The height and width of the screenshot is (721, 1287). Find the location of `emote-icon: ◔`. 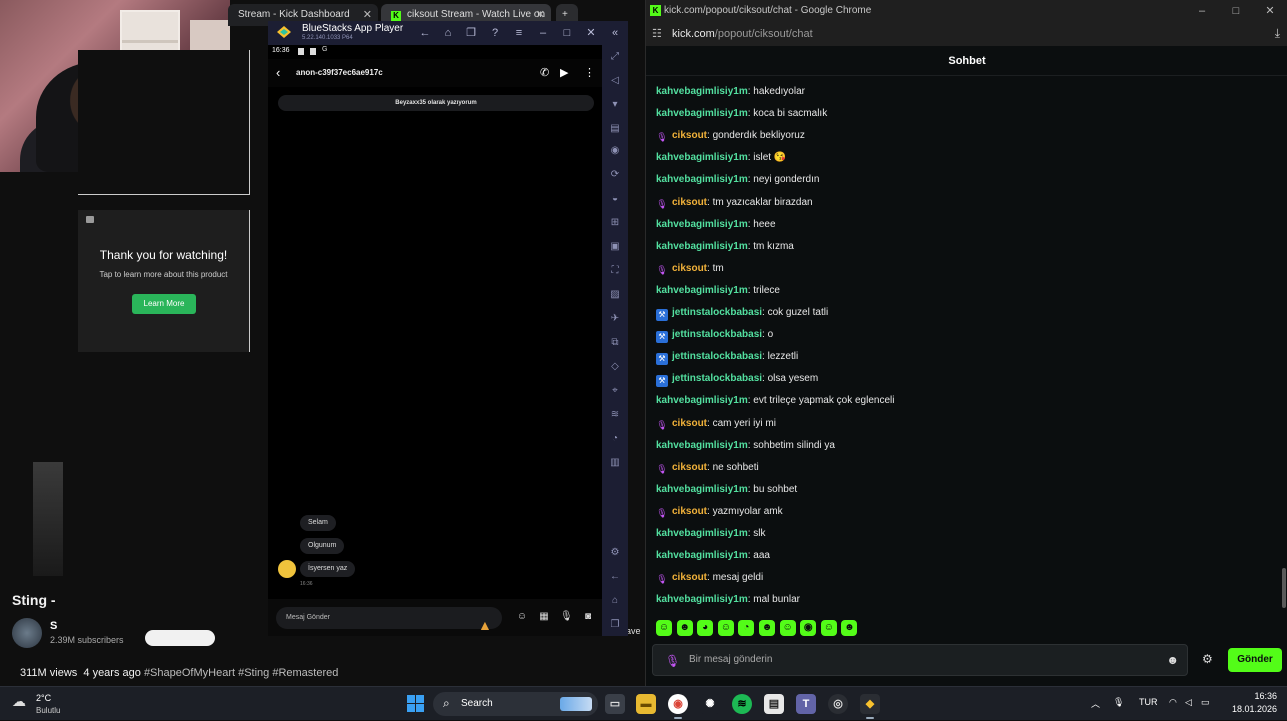

emote-icon: ◔ is located at coordinates (746, 628).